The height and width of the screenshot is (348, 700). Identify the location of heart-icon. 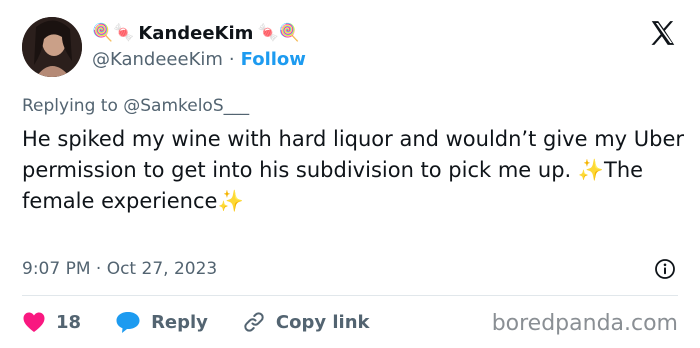
(34, 322).